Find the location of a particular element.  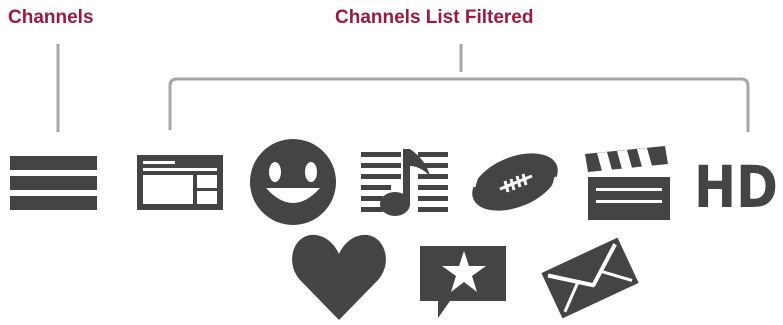

clapperboard-icon is located at coordinates (627, 183).